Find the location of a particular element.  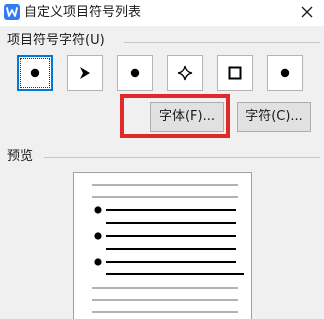

title-bar: 自定义项目符号列表 is located at coordinates (162, 13).